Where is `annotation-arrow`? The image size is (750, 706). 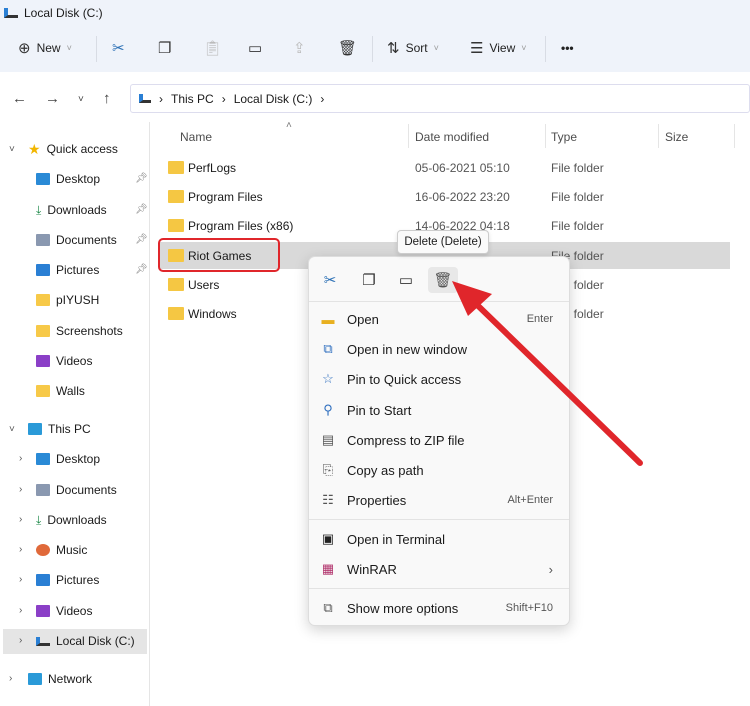
annotation-arrow is located at coordinates (547, 373).